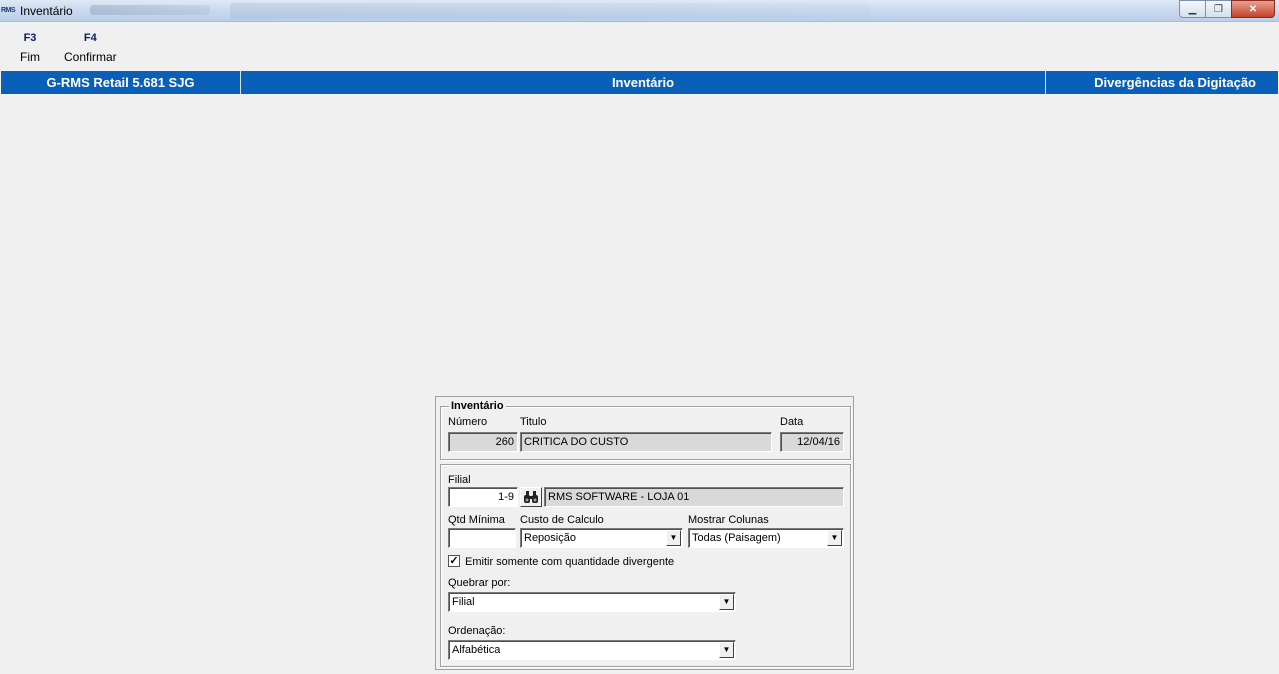  Describe the element at coordinates (479, 583) in the screenshot. I see `quebrar-label: Quebrar por:` at that location.